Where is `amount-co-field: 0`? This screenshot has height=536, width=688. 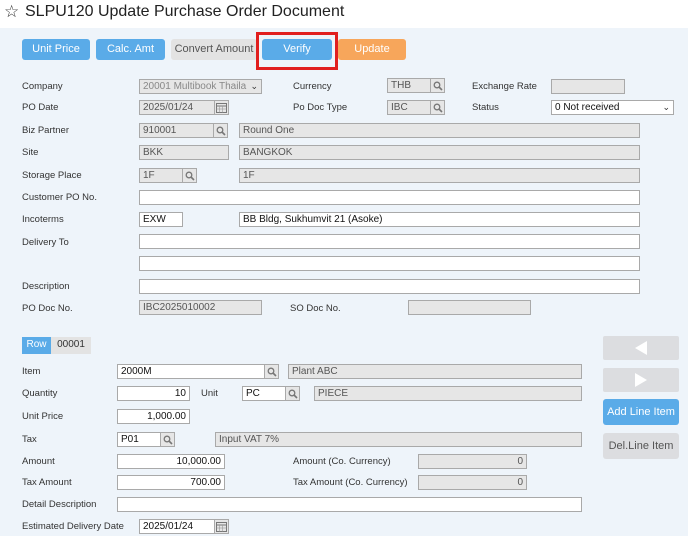
amount-co-field: 0 is located at coordinates (472, 461).